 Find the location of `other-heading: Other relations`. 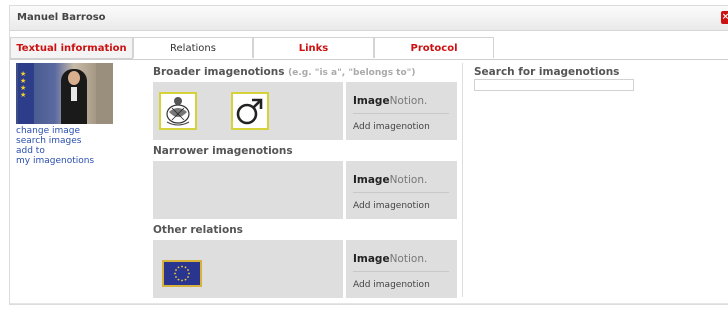

other-heading: Other relations is located at coordinates (198, 230).